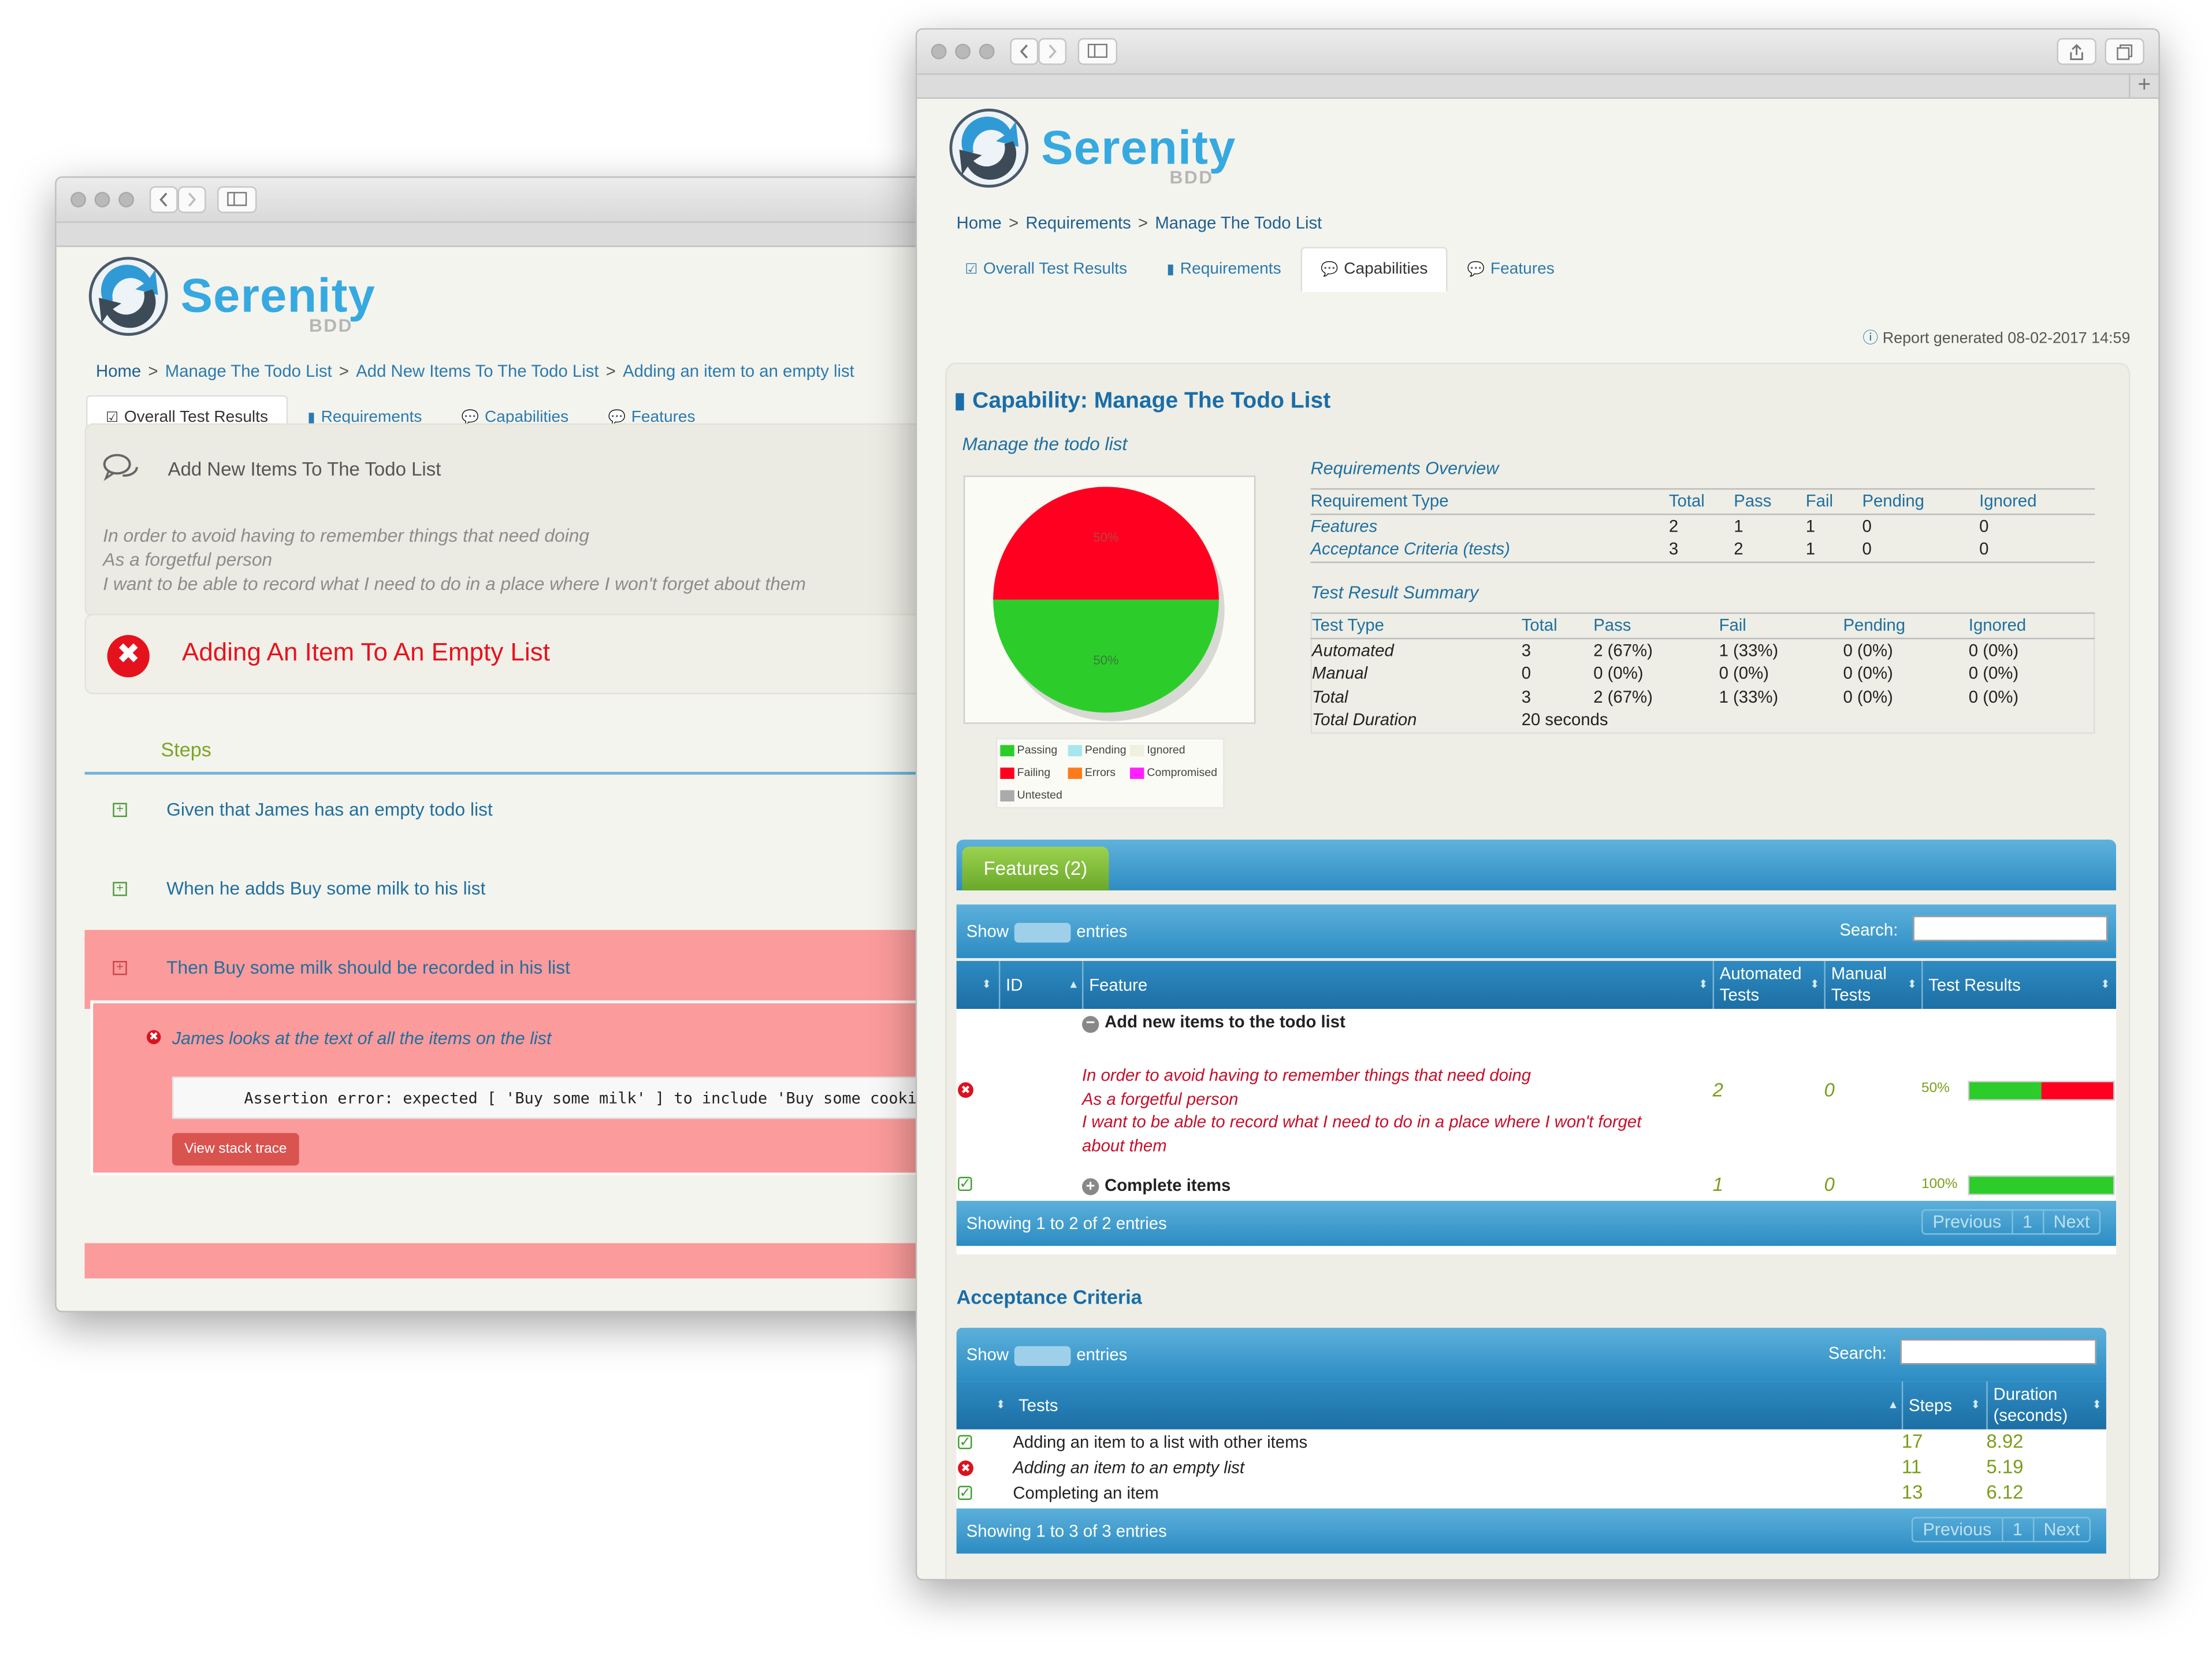 The width and height of the screenshot is (2212, 1663). Describe the element at coordinates (738, 371) in the screenshot. I see `breadcrumb-scenario: Adding an item to an empty list` at that location.